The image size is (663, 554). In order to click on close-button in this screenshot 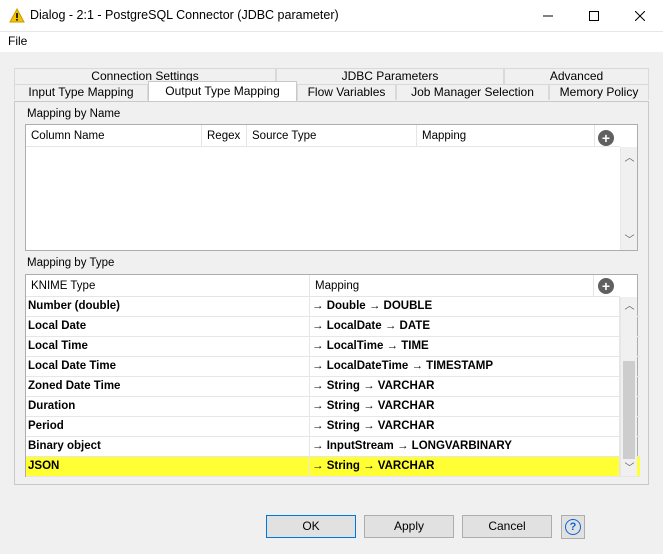, I will do `click(640, 16)`.